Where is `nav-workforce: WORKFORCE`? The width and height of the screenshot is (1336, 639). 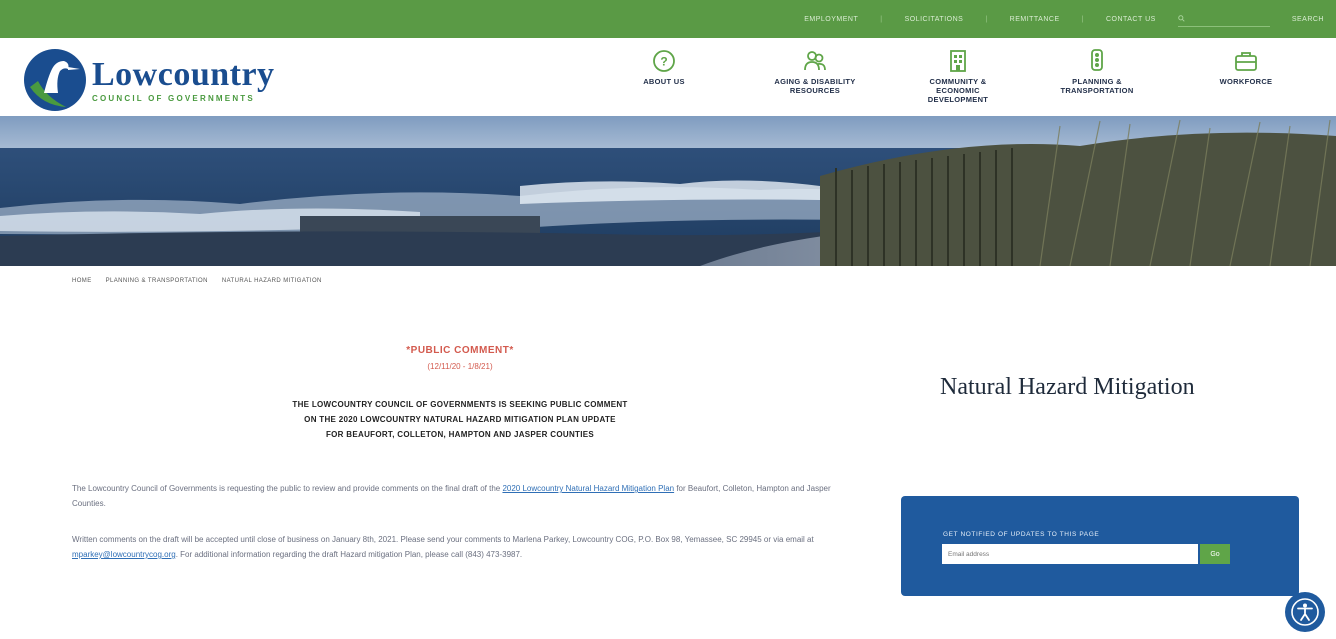
nav-workforce: WORKFORCE is located at coordinates (1246, 82).